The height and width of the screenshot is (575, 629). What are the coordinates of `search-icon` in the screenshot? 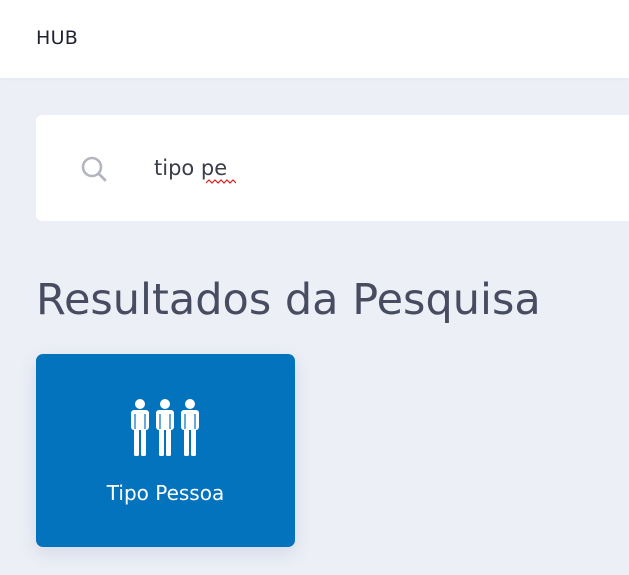 It's located at (94, 169).